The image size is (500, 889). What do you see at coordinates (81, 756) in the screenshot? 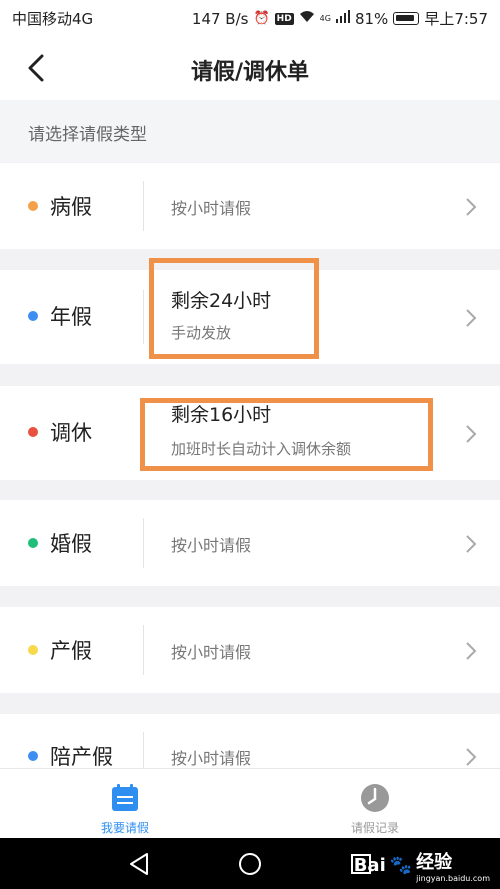
I see `leave-type-name: 陪产假` at bounding box center [81, 756].